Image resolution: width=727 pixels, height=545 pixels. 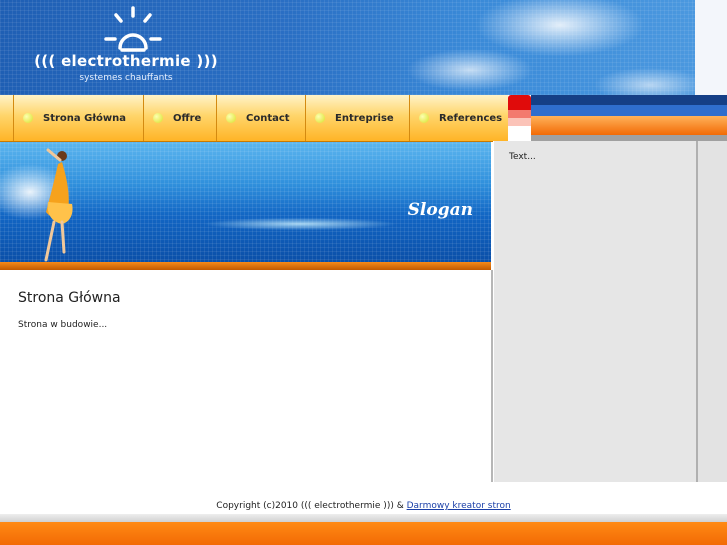 I want to click on logo-subtitle: systemes chauffants, so click(x=126, y=78).